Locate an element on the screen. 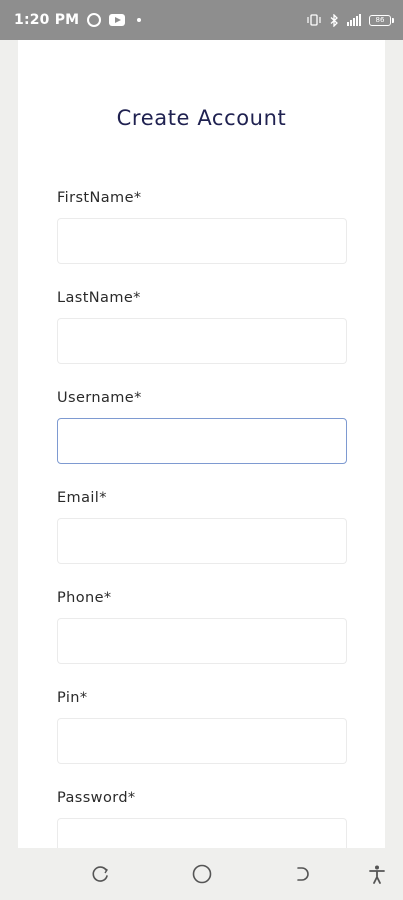 The image size is (403, 900). phone-label: Phone* is located at coordinates (84, 598).